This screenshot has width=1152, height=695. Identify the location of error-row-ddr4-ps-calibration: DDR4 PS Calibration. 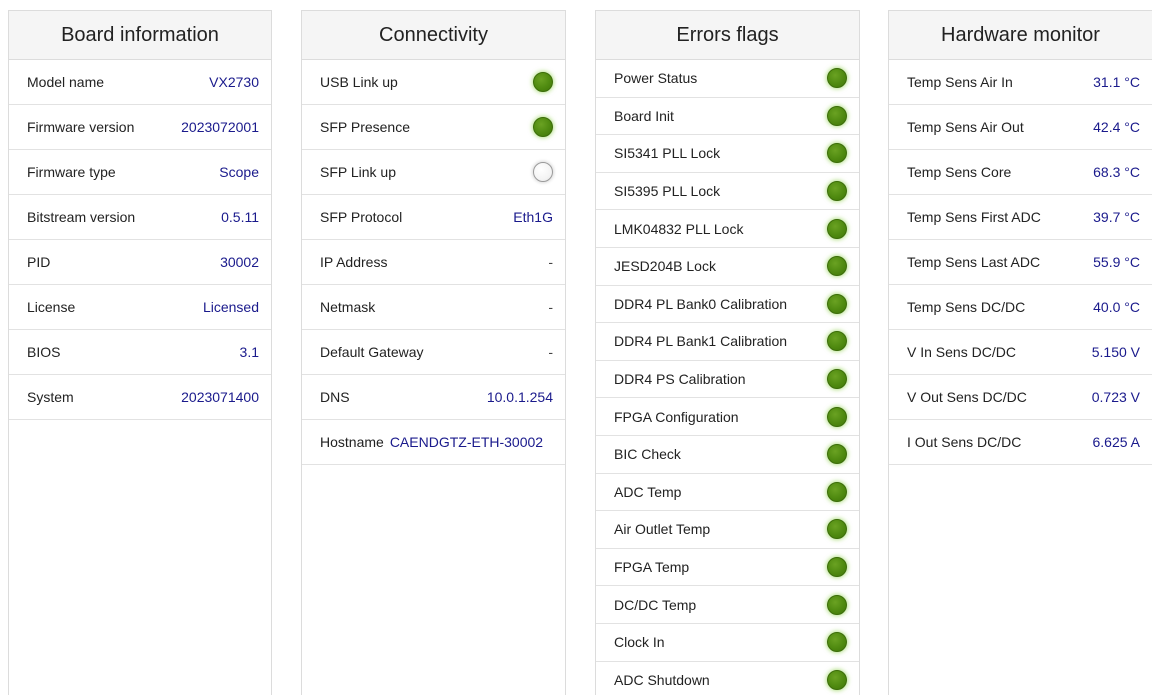
(727, 380).